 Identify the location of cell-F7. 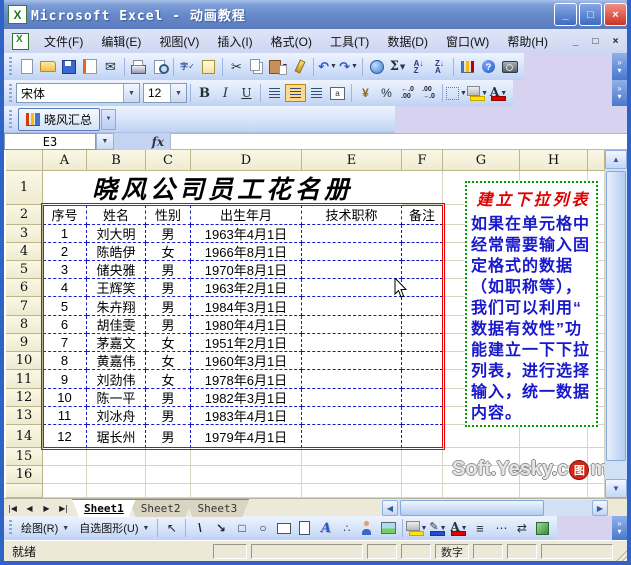
(422, 306).